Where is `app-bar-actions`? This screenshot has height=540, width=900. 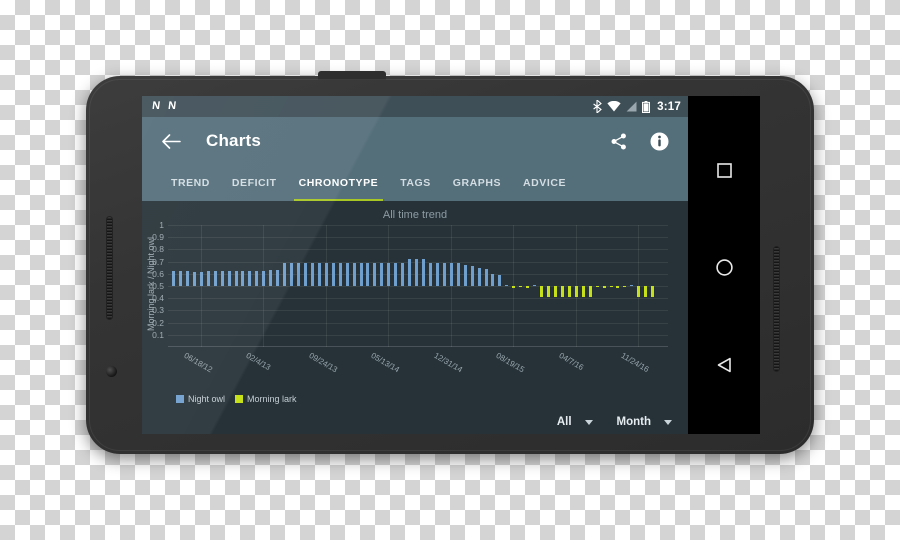
app-bar-actions is located at coordinates (642, 141).